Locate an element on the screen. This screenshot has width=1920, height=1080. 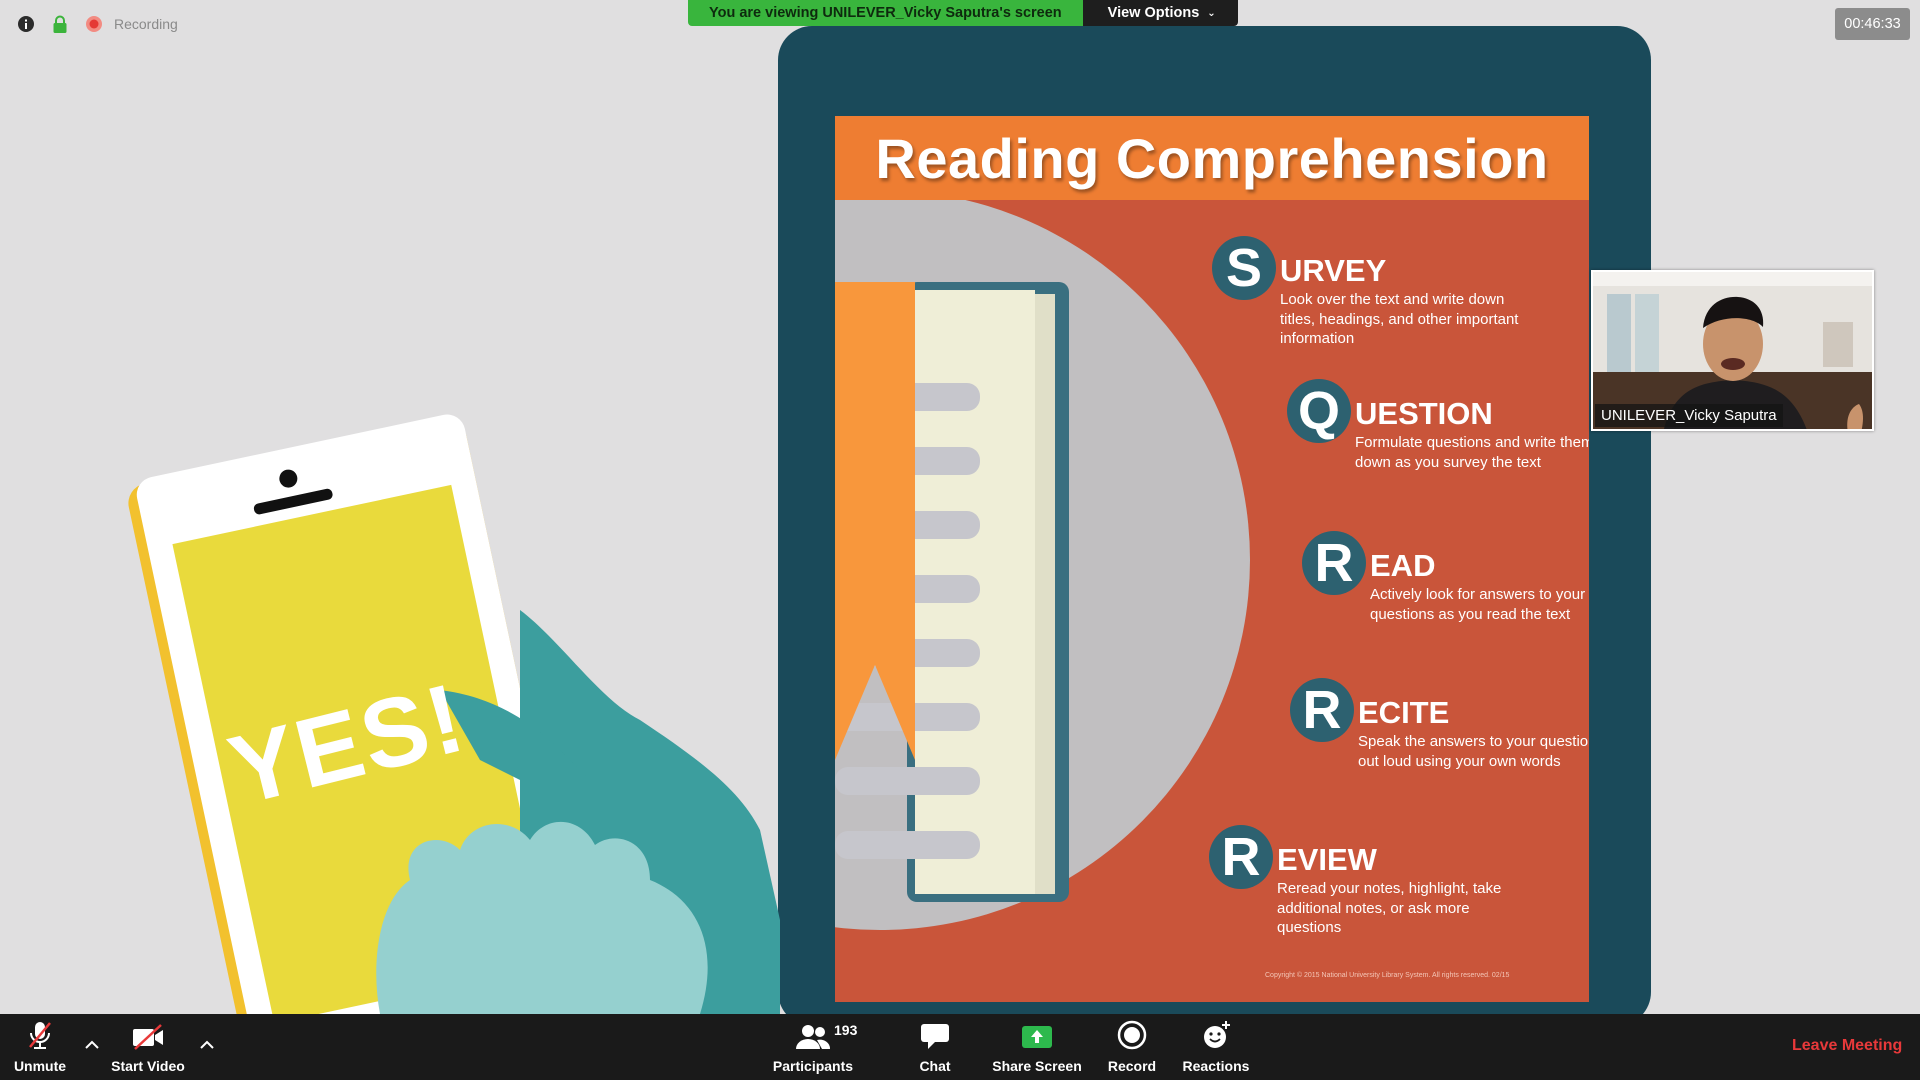
chevron-down-icon: ⌄ is located at coordinates (1211, 13).